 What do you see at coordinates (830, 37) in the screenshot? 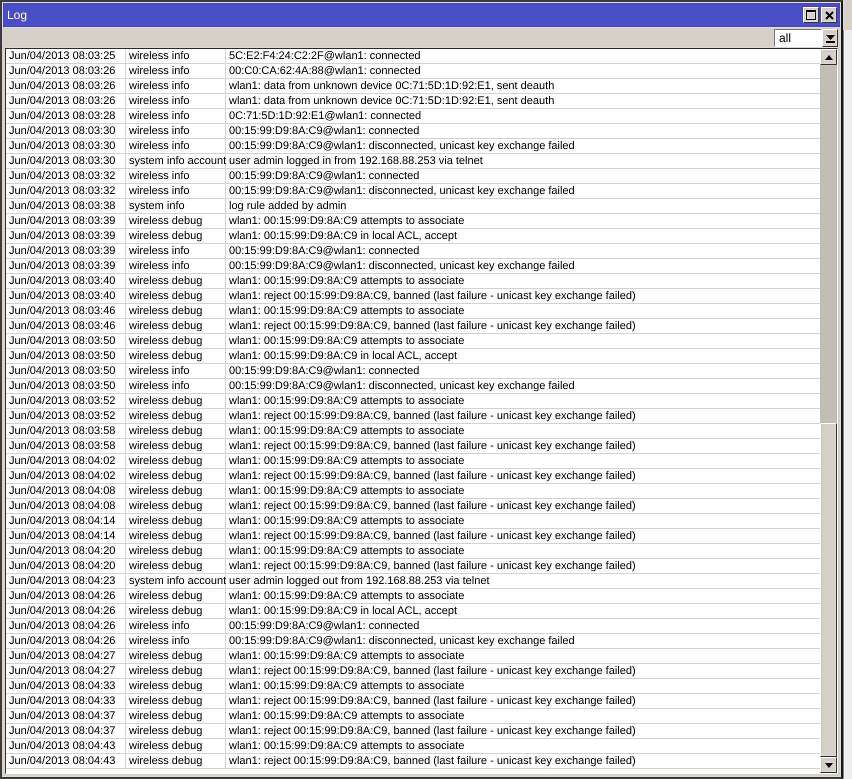
I see `dropdown-button` at bounding box center [830, 37].